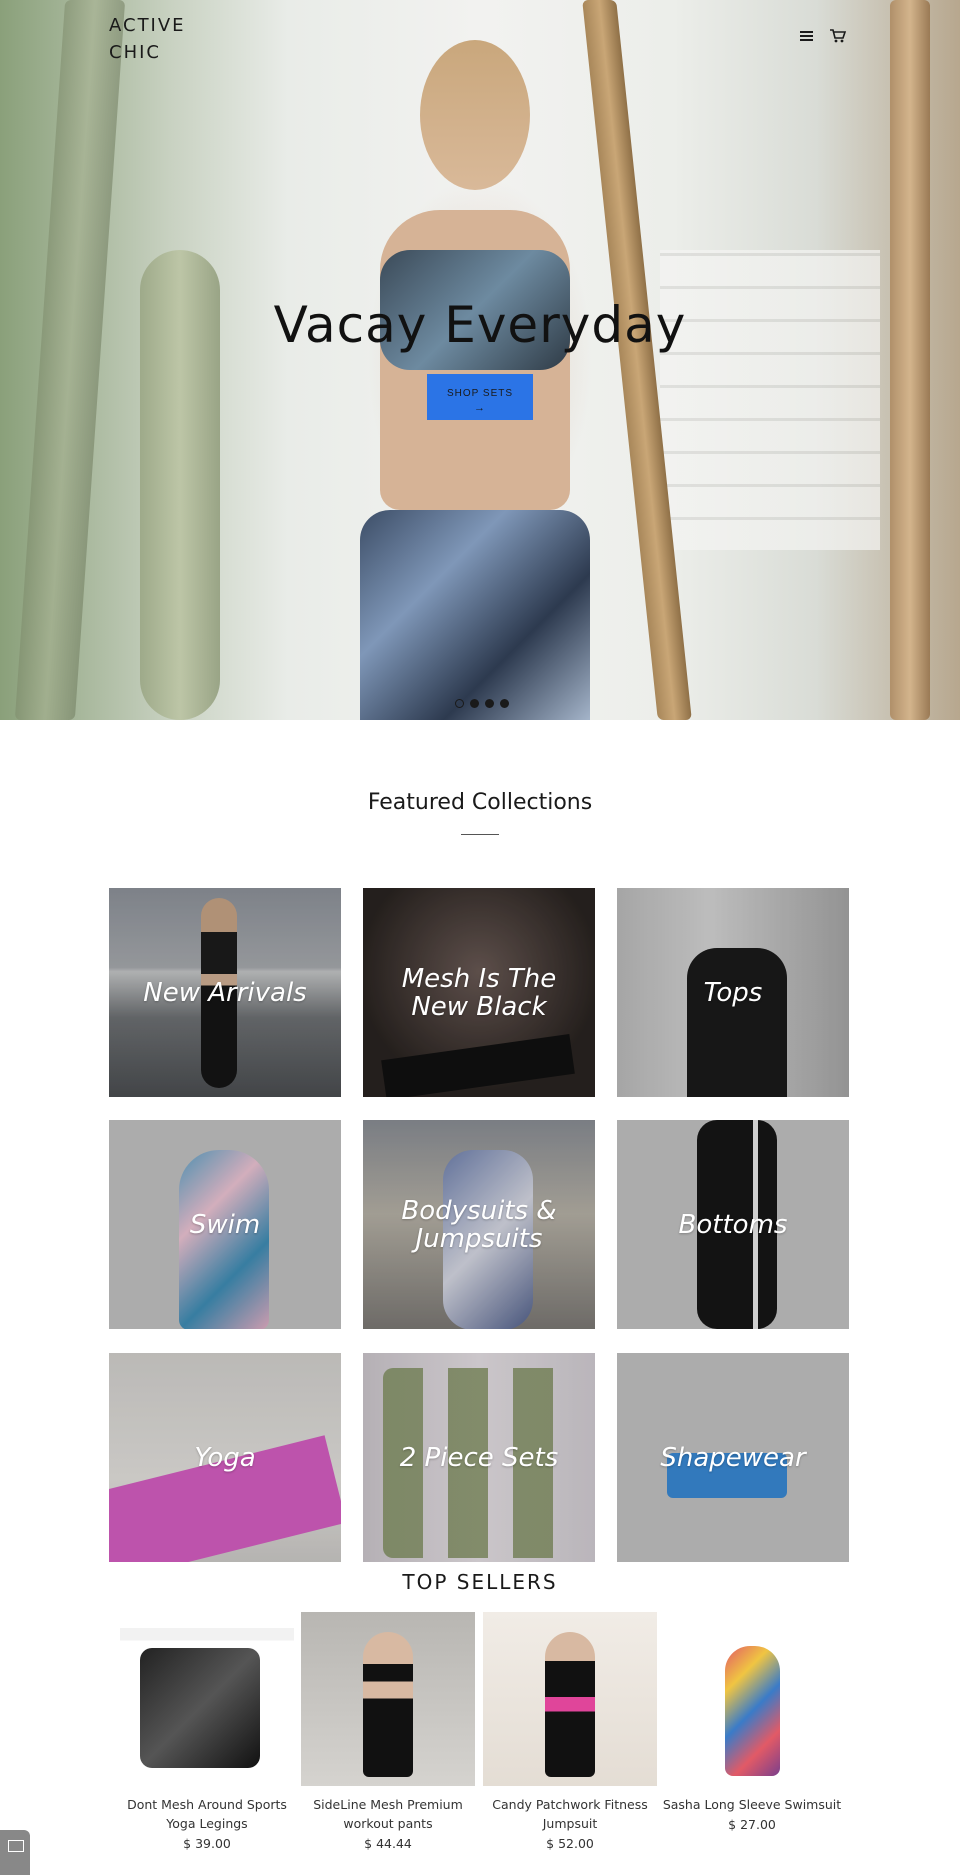 Image resolution: width=960 pixels, height=1875 pixels. I want to click on collection-label: New Arrivals, so click(225, 992).